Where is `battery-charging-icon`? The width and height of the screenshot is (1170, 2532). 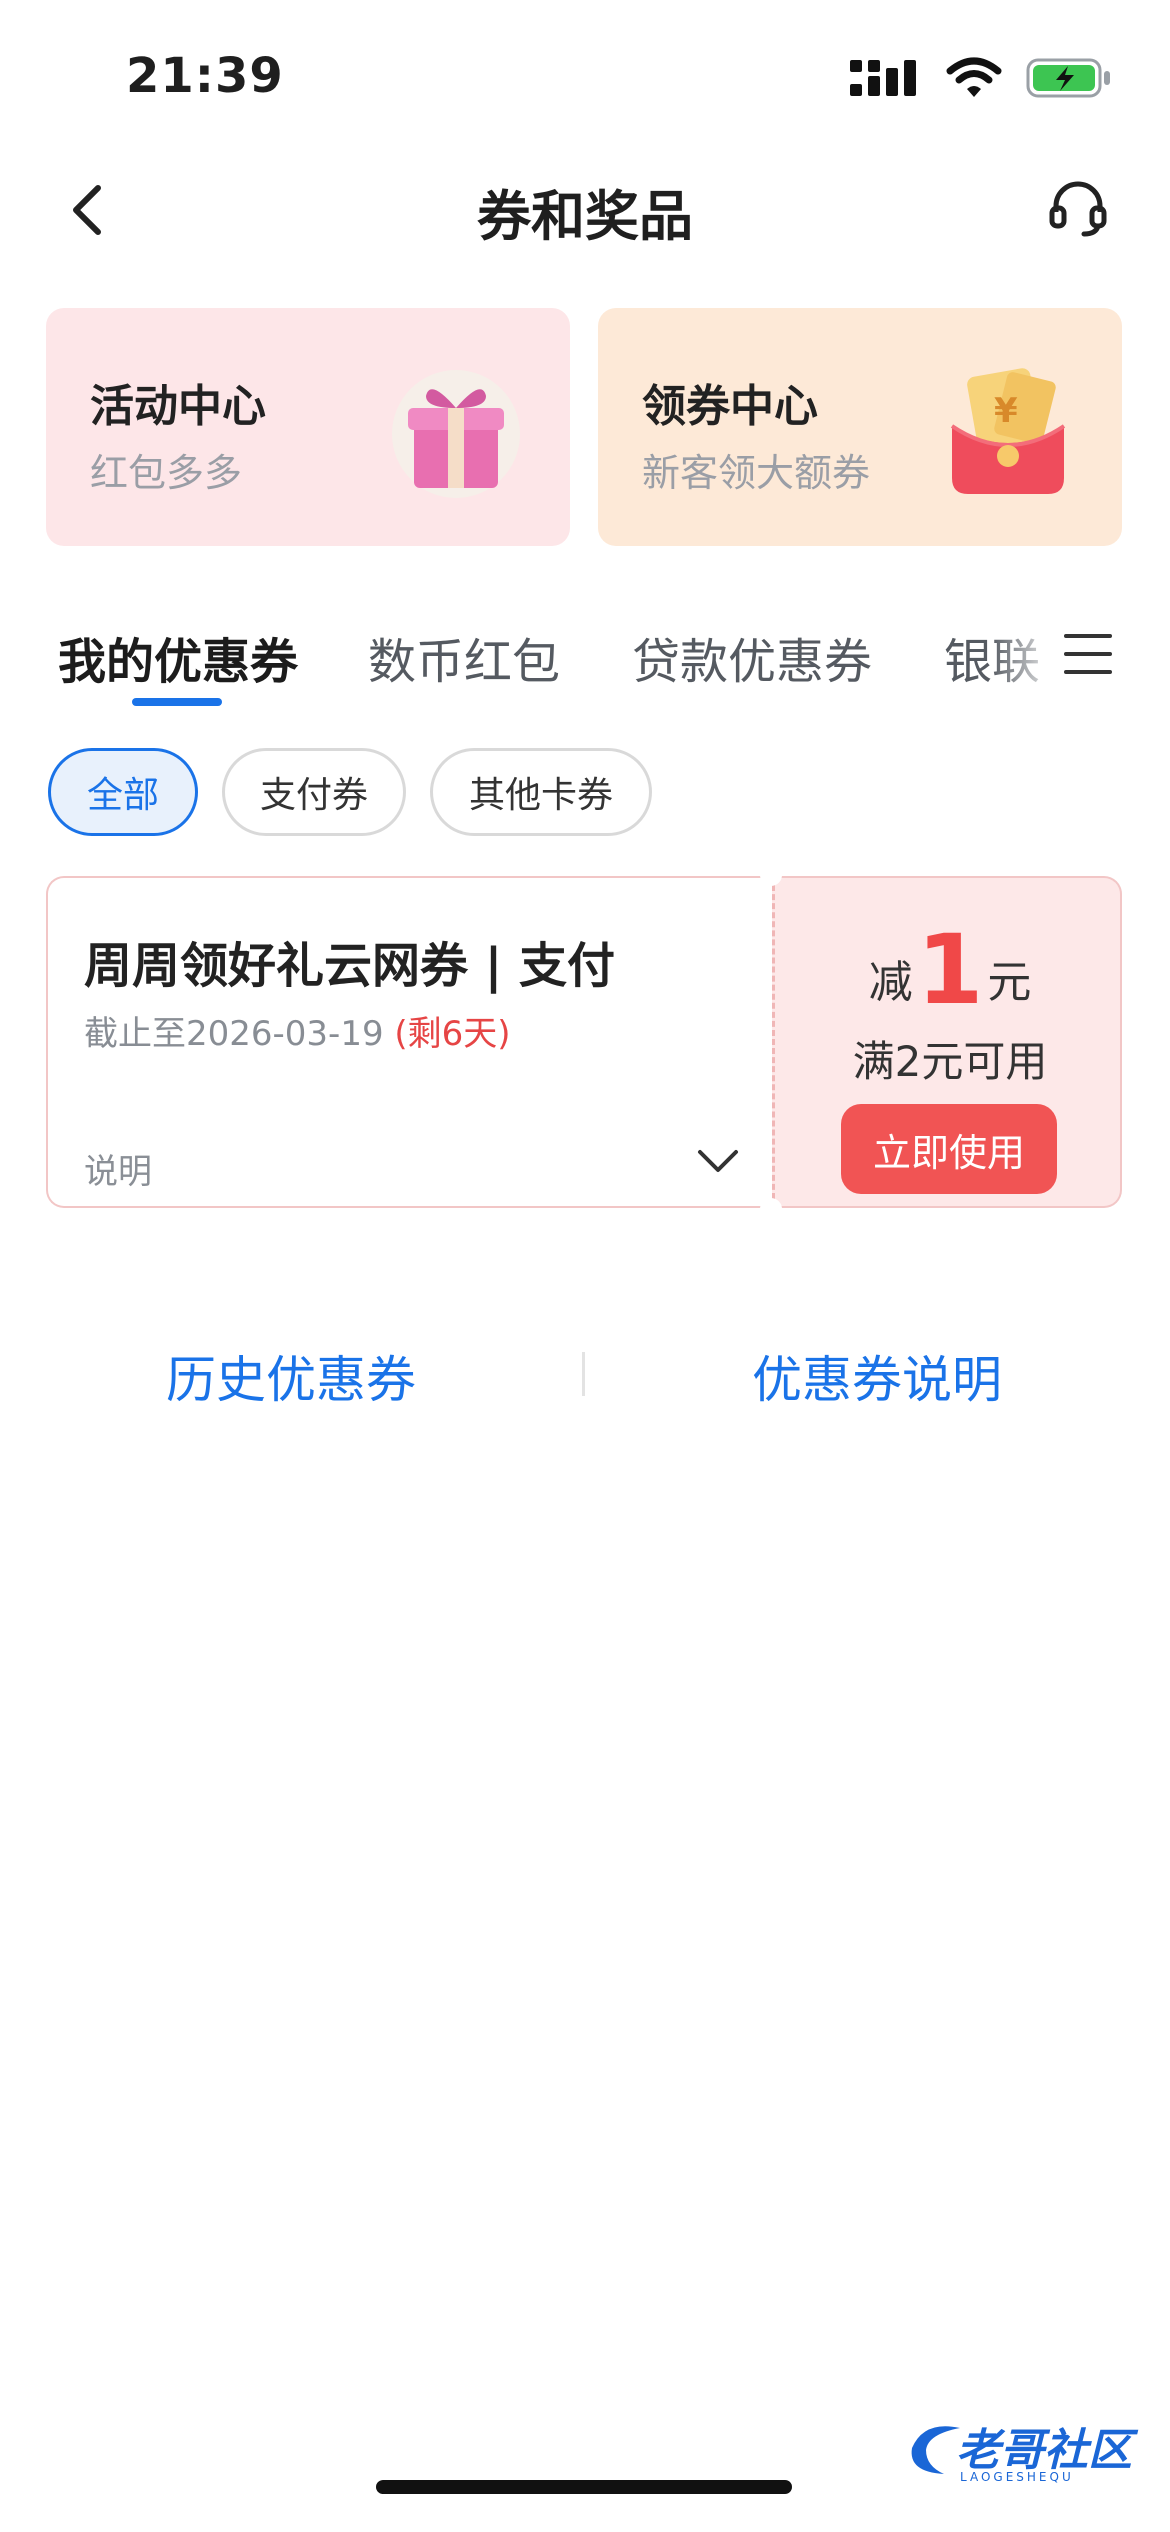
battery-charging-icon is located at coordinates (1068, 78).